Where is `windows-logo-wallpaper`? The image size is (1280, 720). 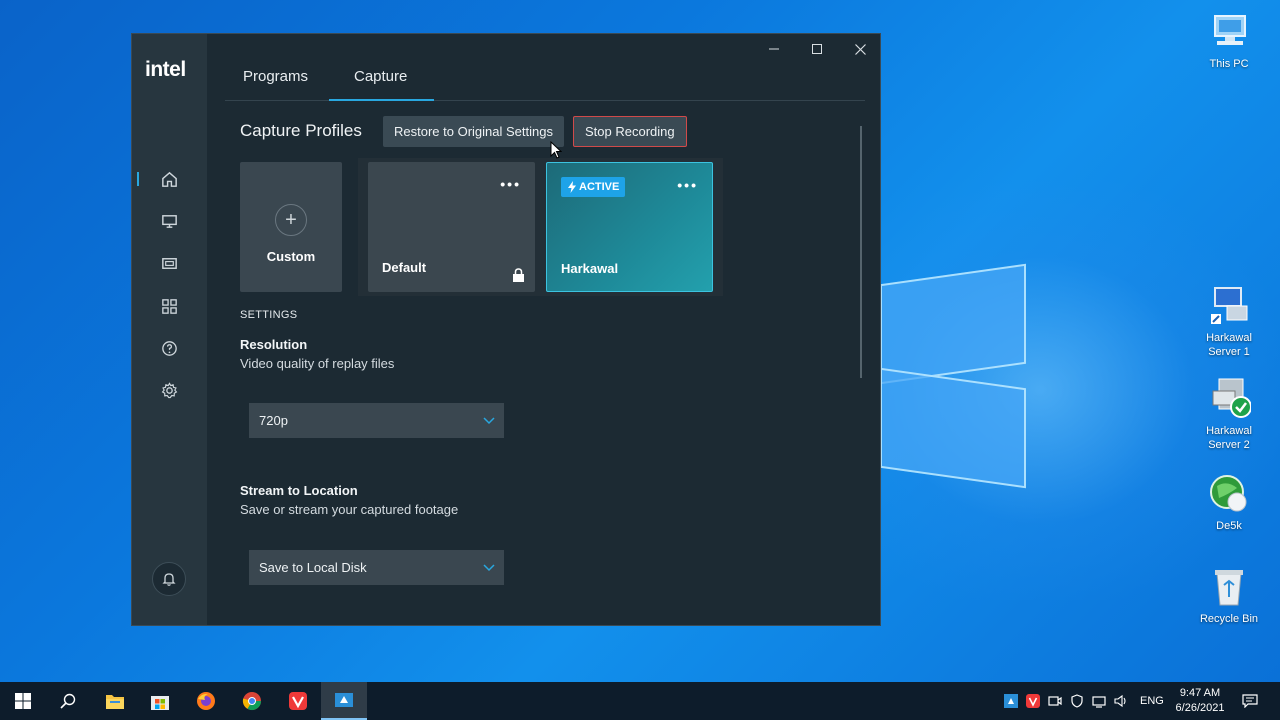
windows-logo-wallpaper is located at coordinates (954, 375).